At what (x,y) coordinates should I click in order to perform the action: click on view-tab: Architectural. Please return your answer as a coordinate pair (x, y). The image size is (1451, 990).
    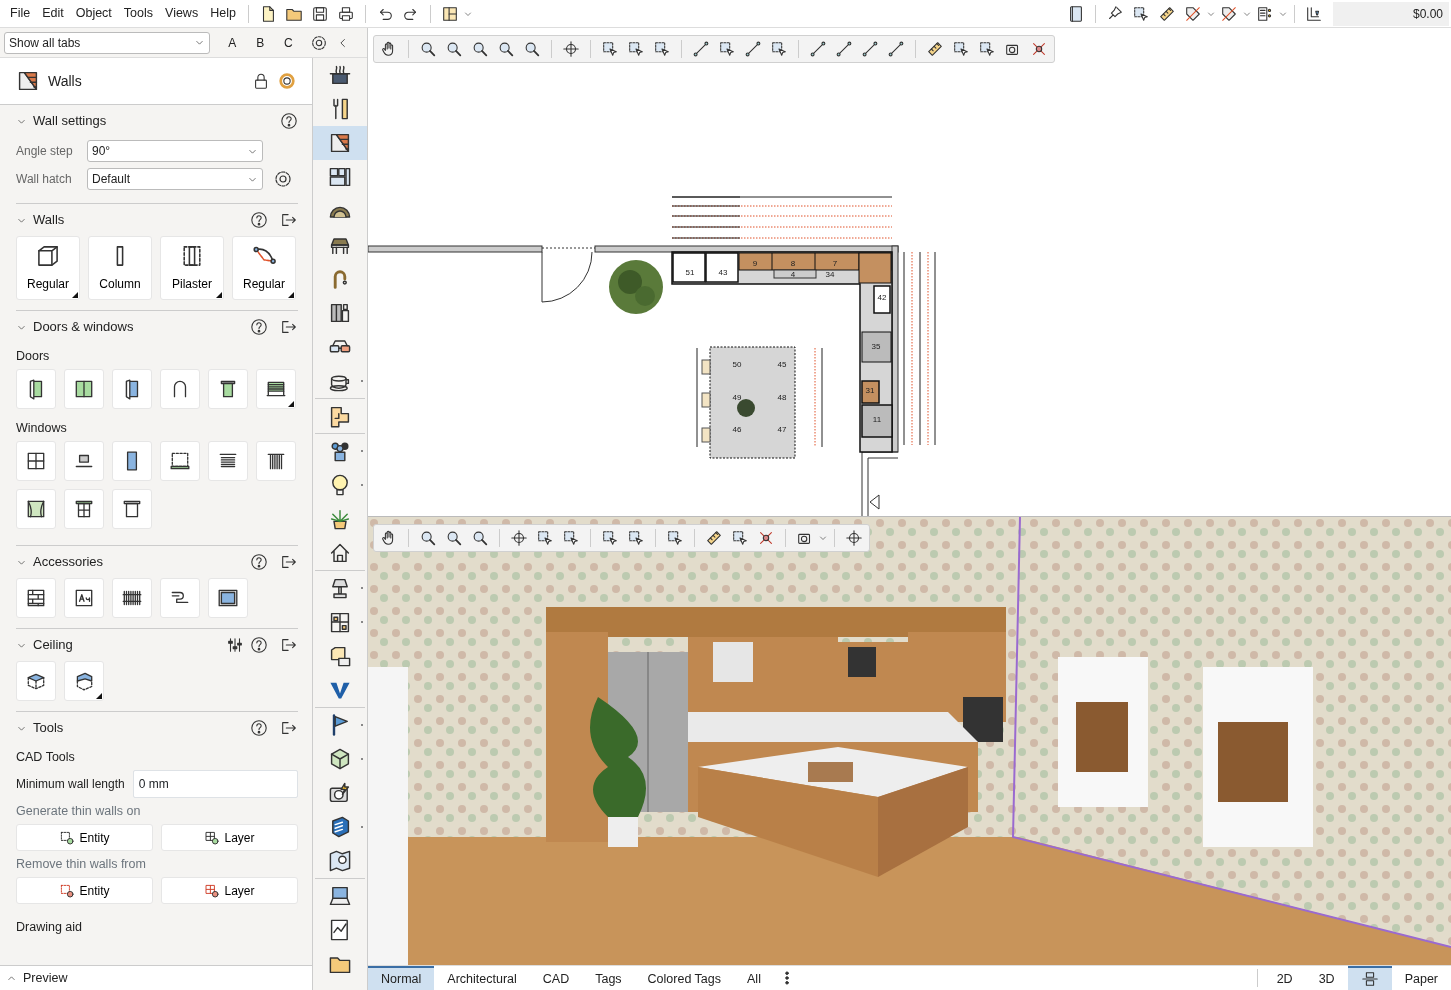
    Looking at the image, I should click on (482, 977).